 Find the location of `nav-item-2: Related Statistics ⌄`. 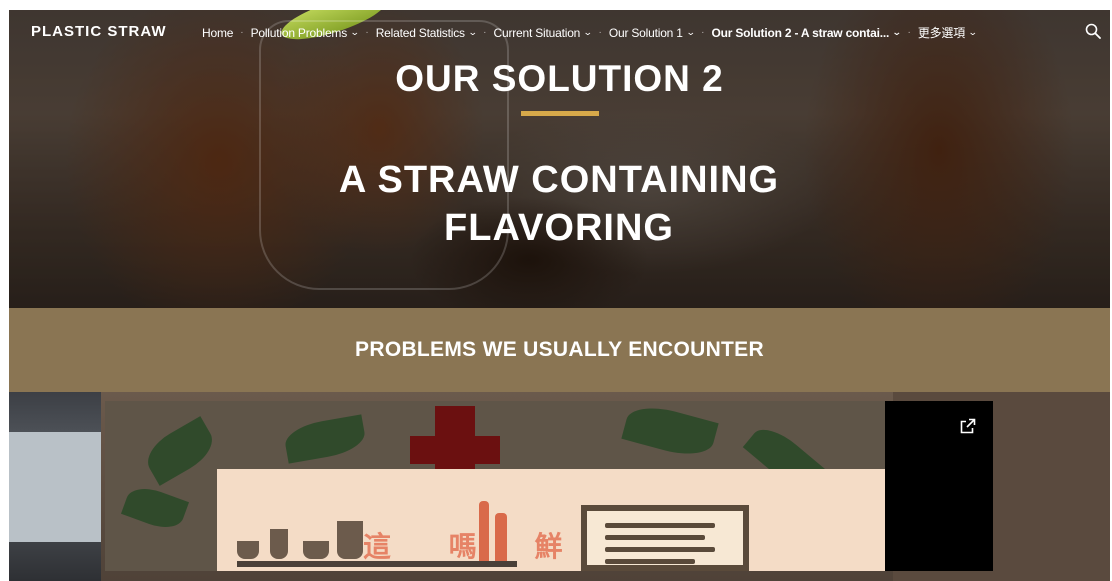

nav-item-2: Related Statistics ⌄ is located at coordinates (426, 32).